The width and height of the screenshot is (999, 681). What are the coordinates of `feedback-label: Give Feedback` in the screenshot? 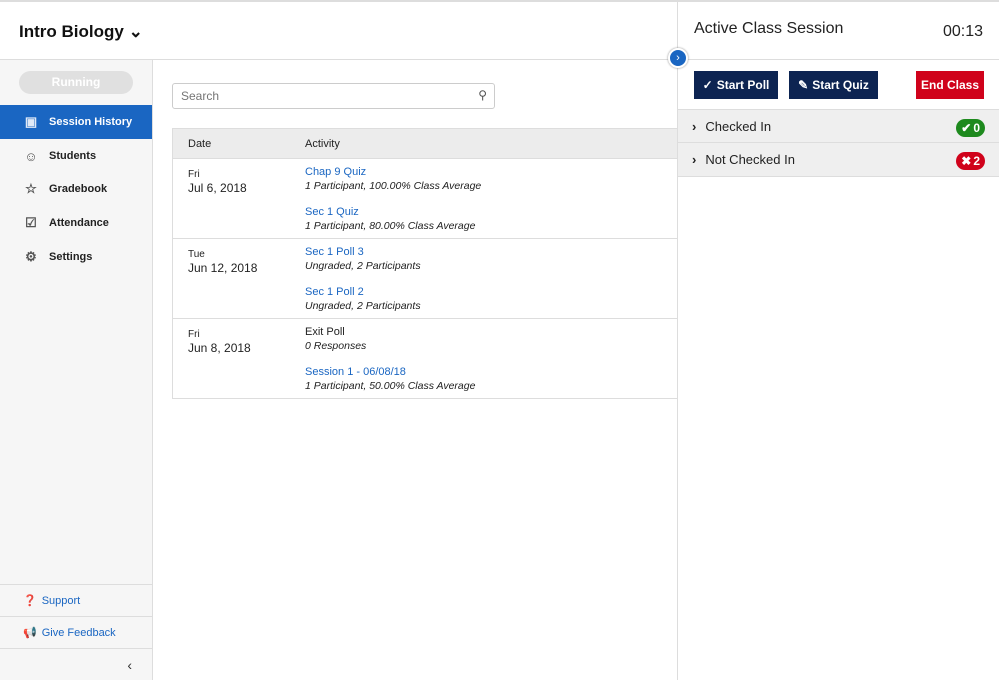 It's located at (78, 632).